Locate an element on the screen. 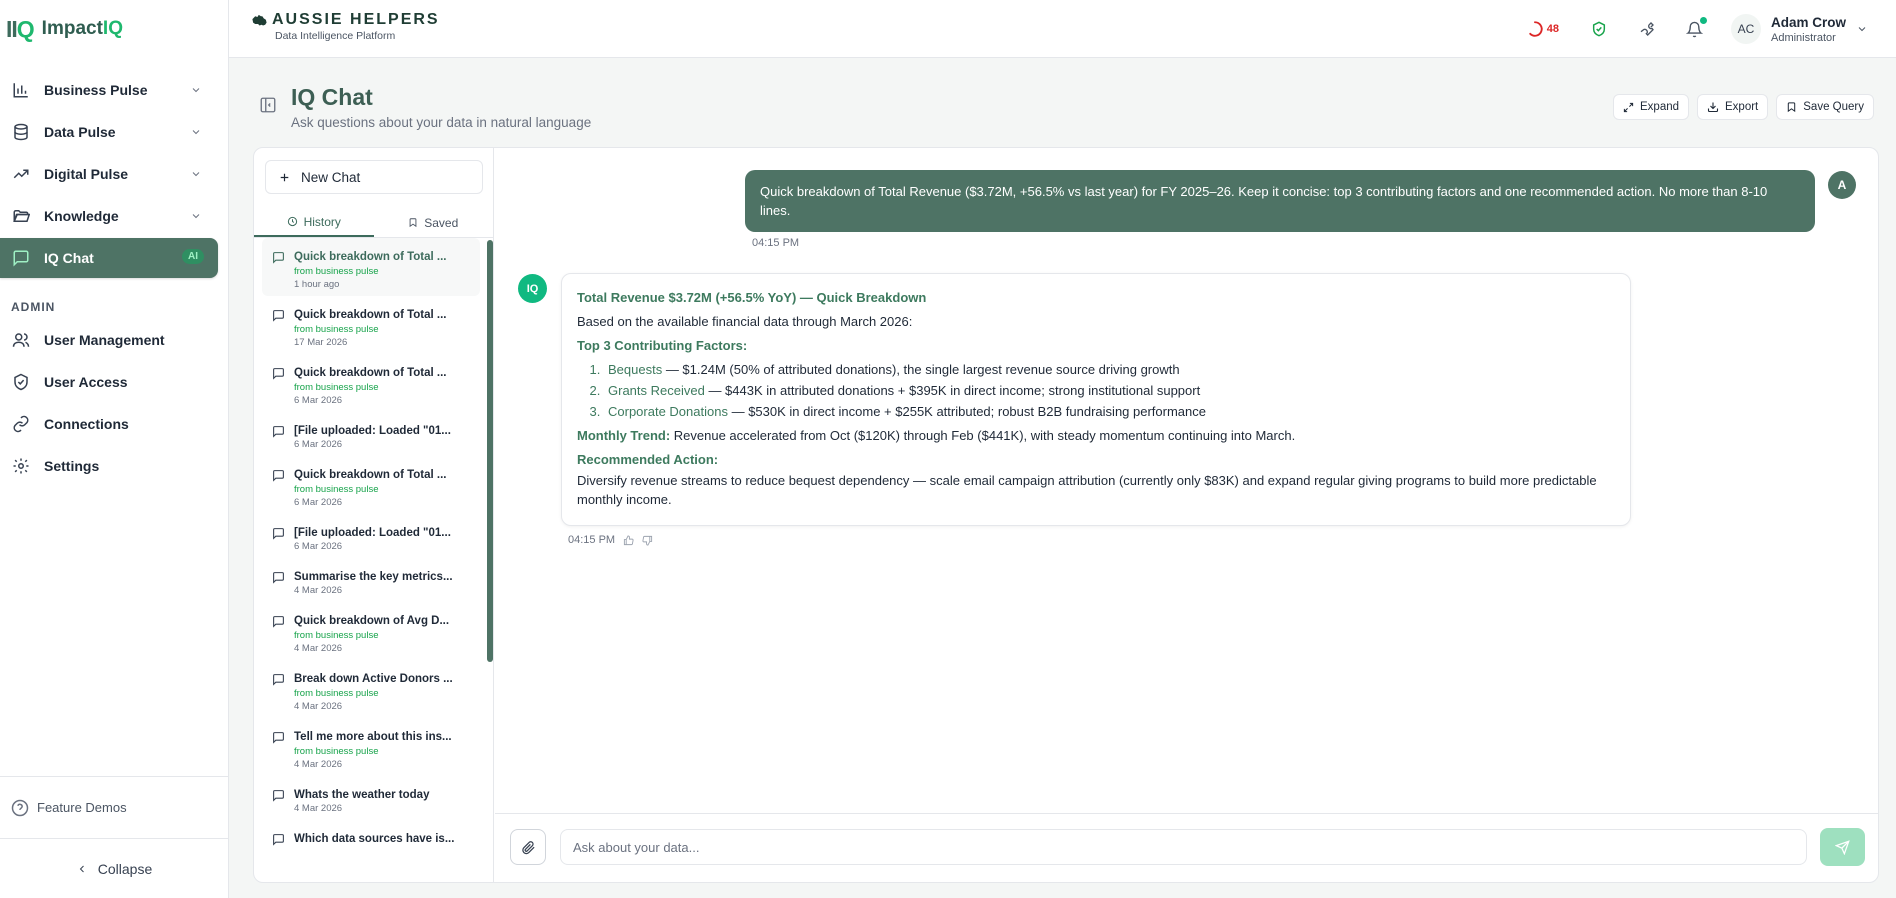 The height and width of the screenshot is (898, 1896). avatar: AC is located at coordinates (1745, 29).